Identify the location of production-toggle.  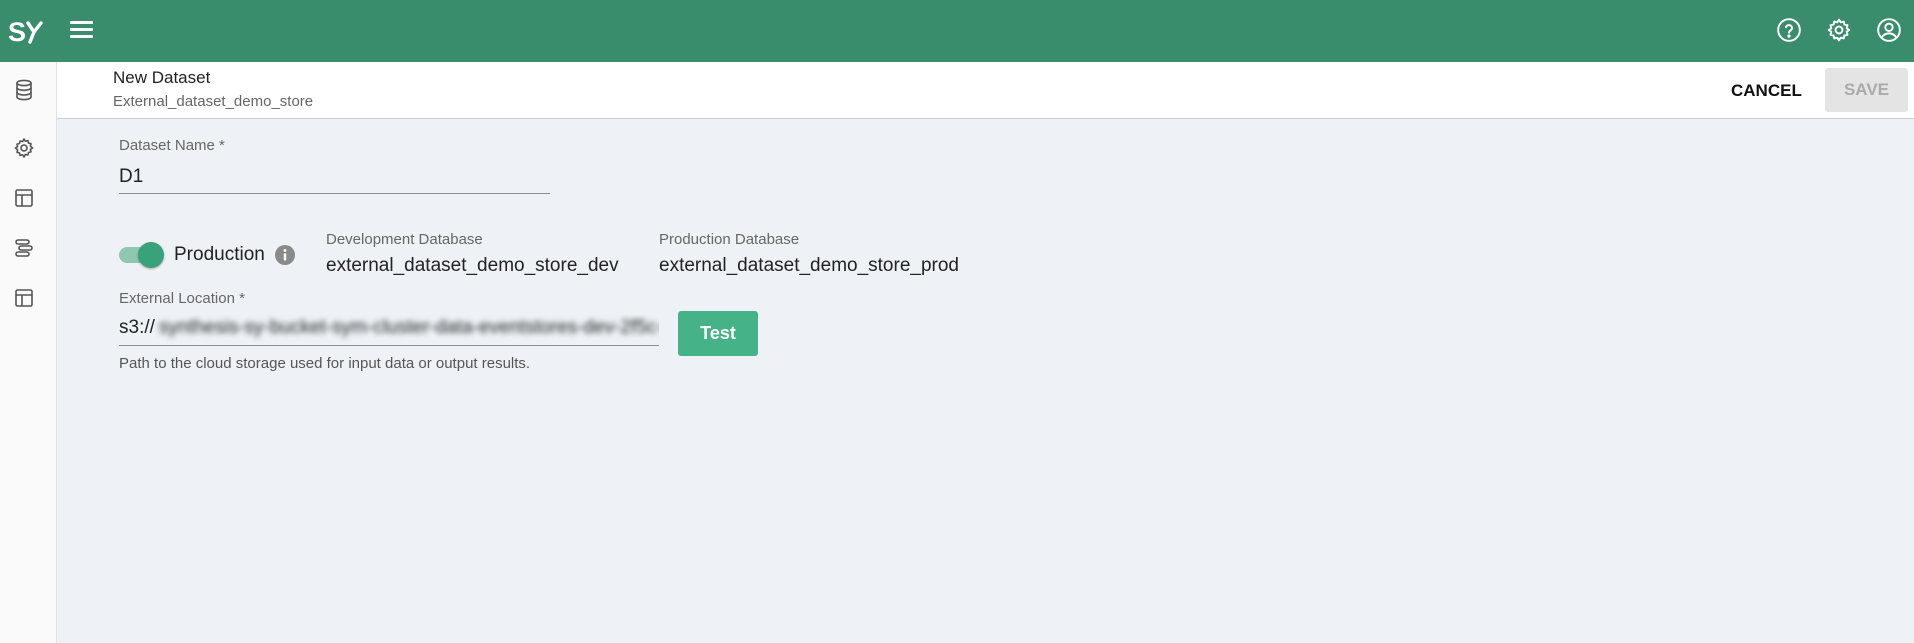
(142, 255).